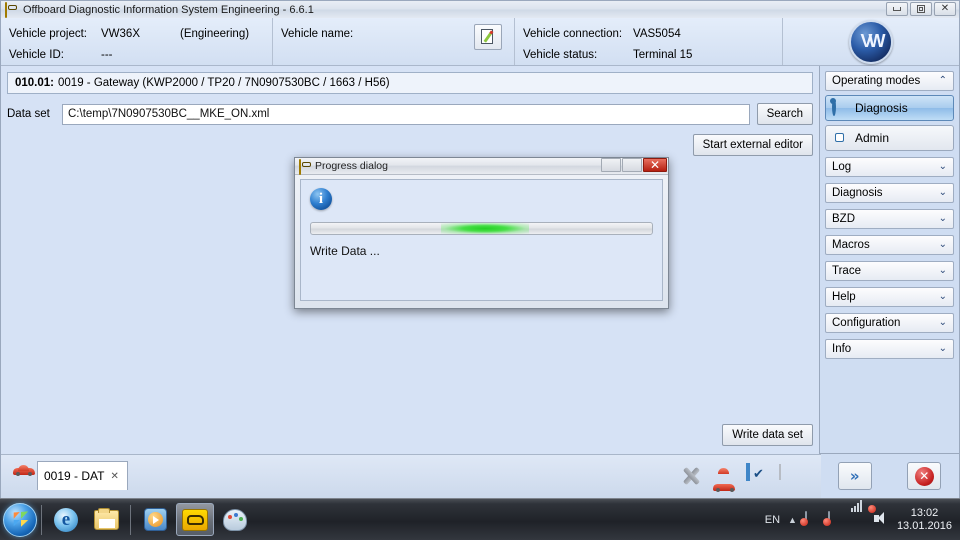 This screenshot has height=540, width=960. I want to click on volkswagen-logo-icon: VW, so click(871, 41).